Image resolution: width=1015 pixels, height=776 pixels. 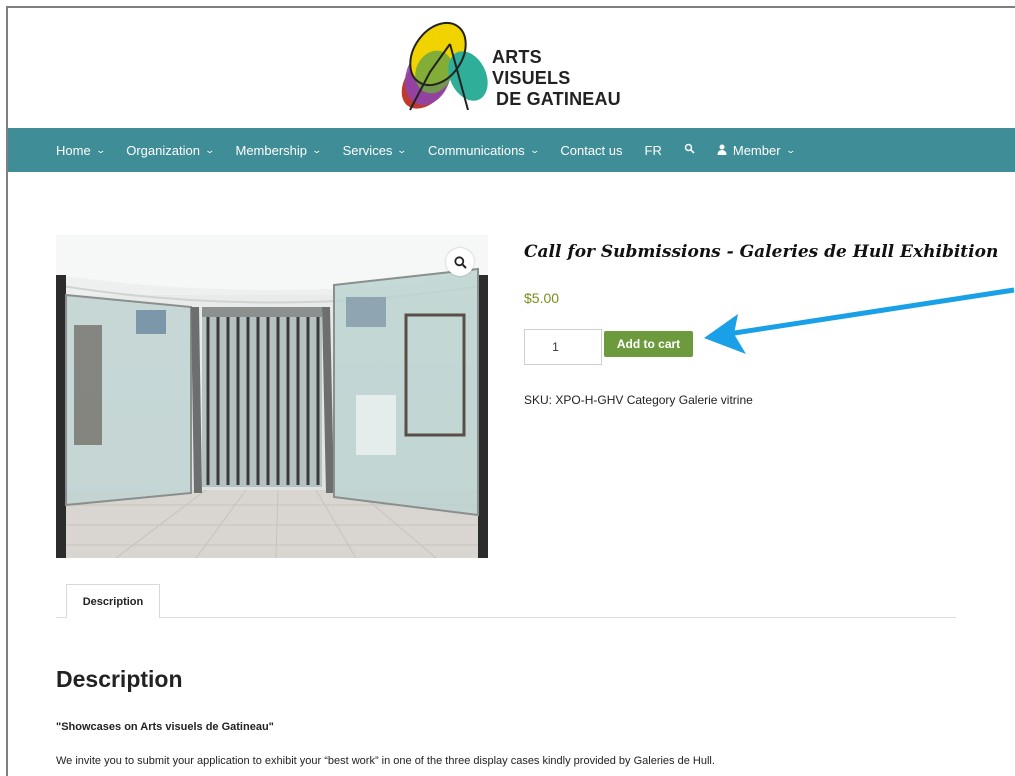 I want to click on nav-item-contact: Contact us, so click(x=591, y=150).